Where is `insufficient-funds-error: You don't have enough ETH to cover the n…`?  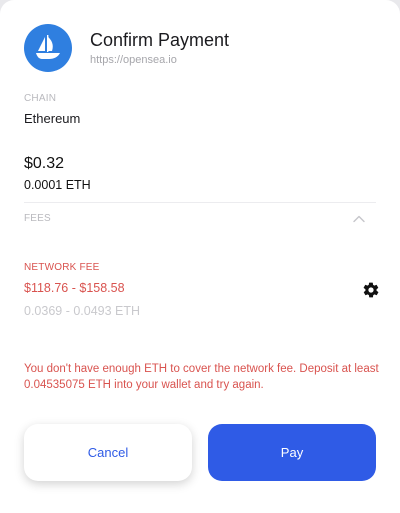
insufficient-funds-error: You don't have enough ETH to cover the n… is located at coordinates (201, 377).